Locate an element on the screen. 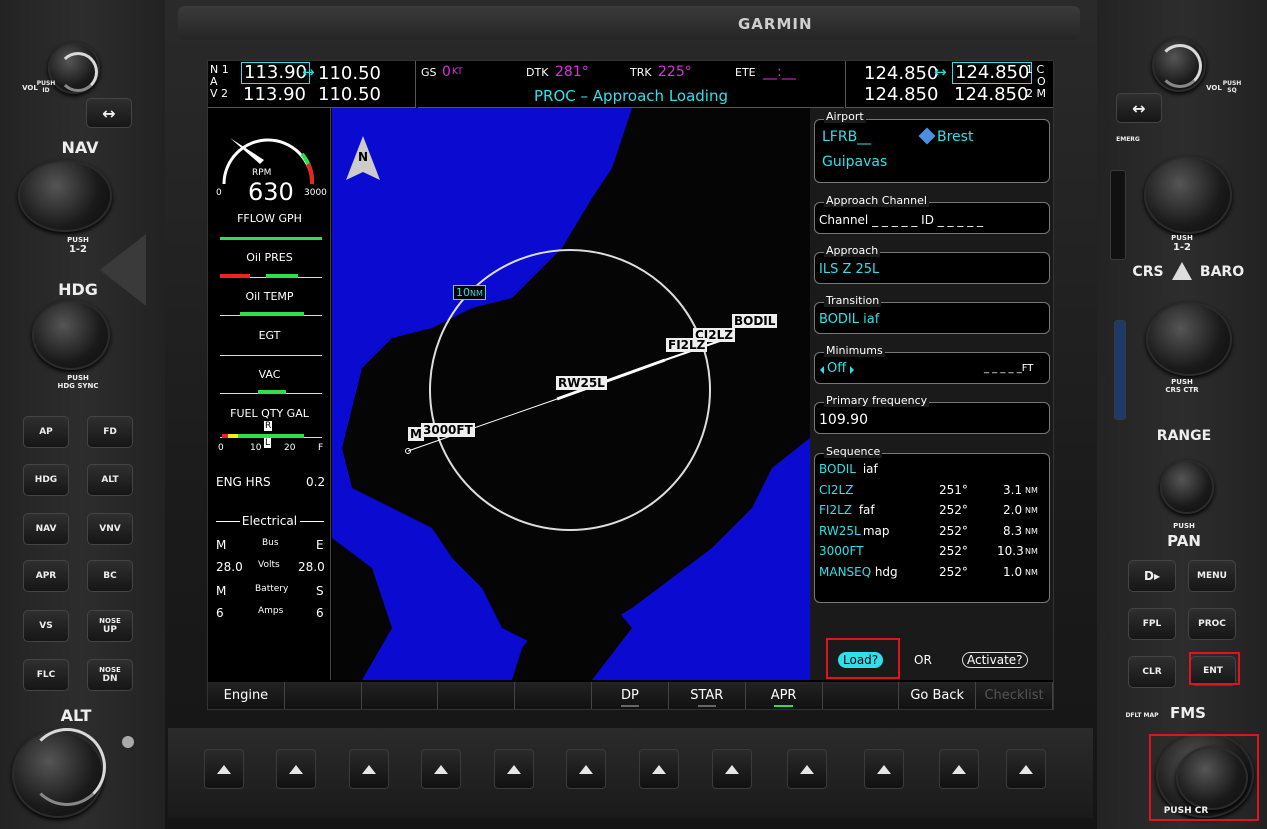 This screenshot has width=1267, height=829. crs-baro-knob is located at coordinates (1189, 339).